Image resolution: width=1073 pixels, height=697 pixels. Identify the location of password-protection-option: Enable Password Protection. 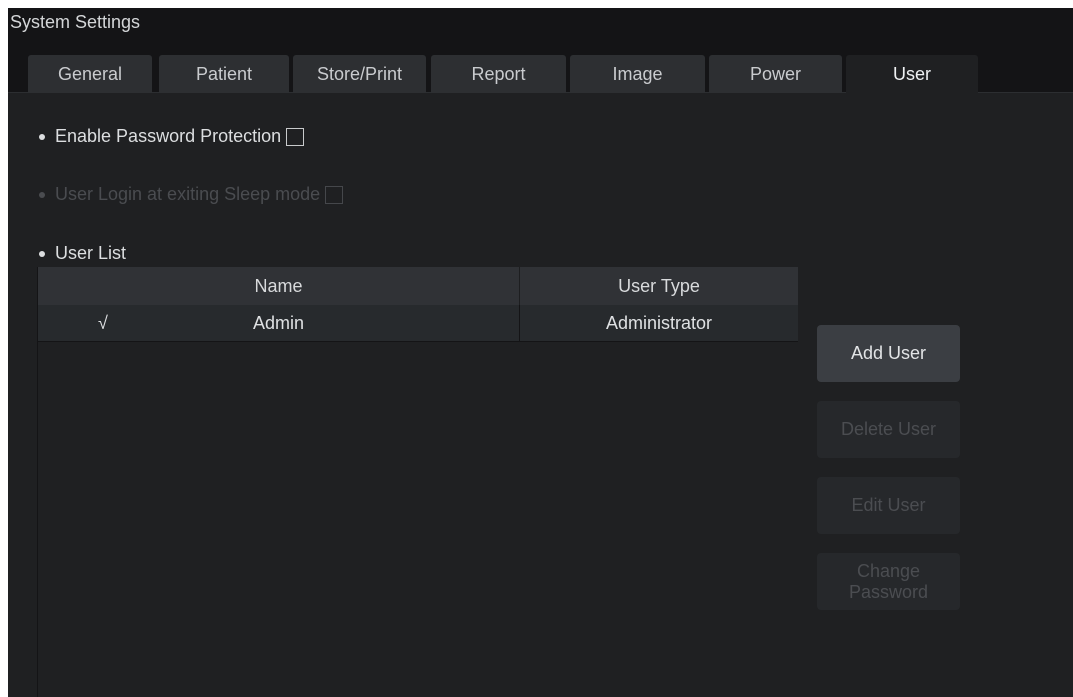
(172, 136).